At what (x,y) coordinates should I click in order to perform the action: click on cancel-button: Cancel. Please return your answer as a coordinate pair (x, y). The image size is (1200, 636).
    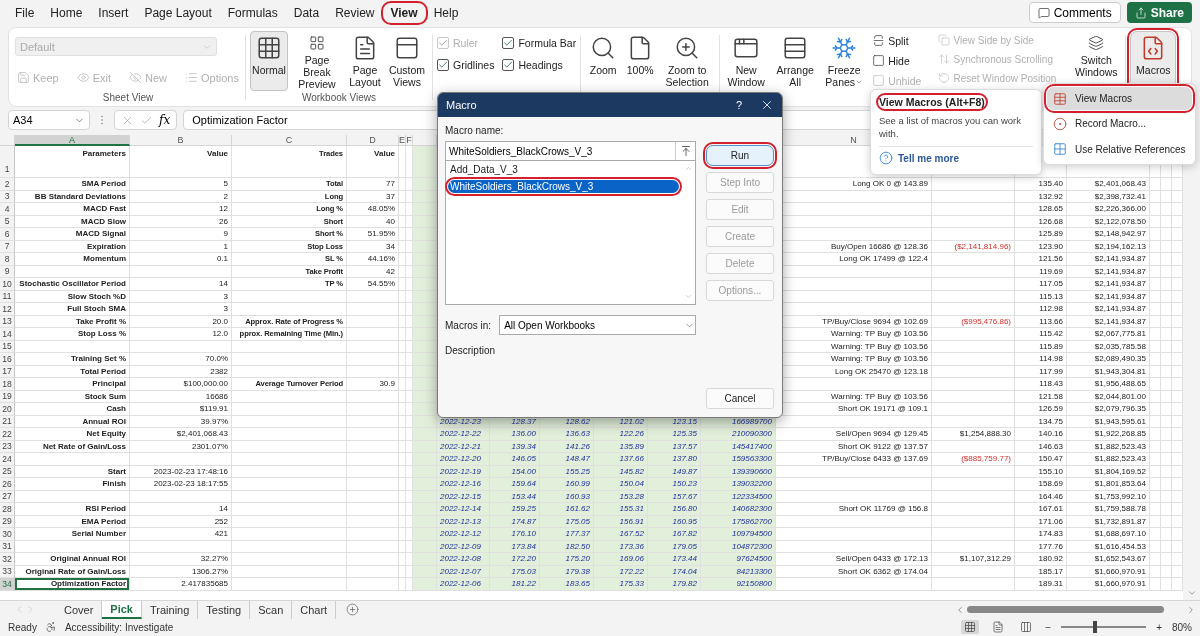
    Looking at the image, I should click on (740, 398).